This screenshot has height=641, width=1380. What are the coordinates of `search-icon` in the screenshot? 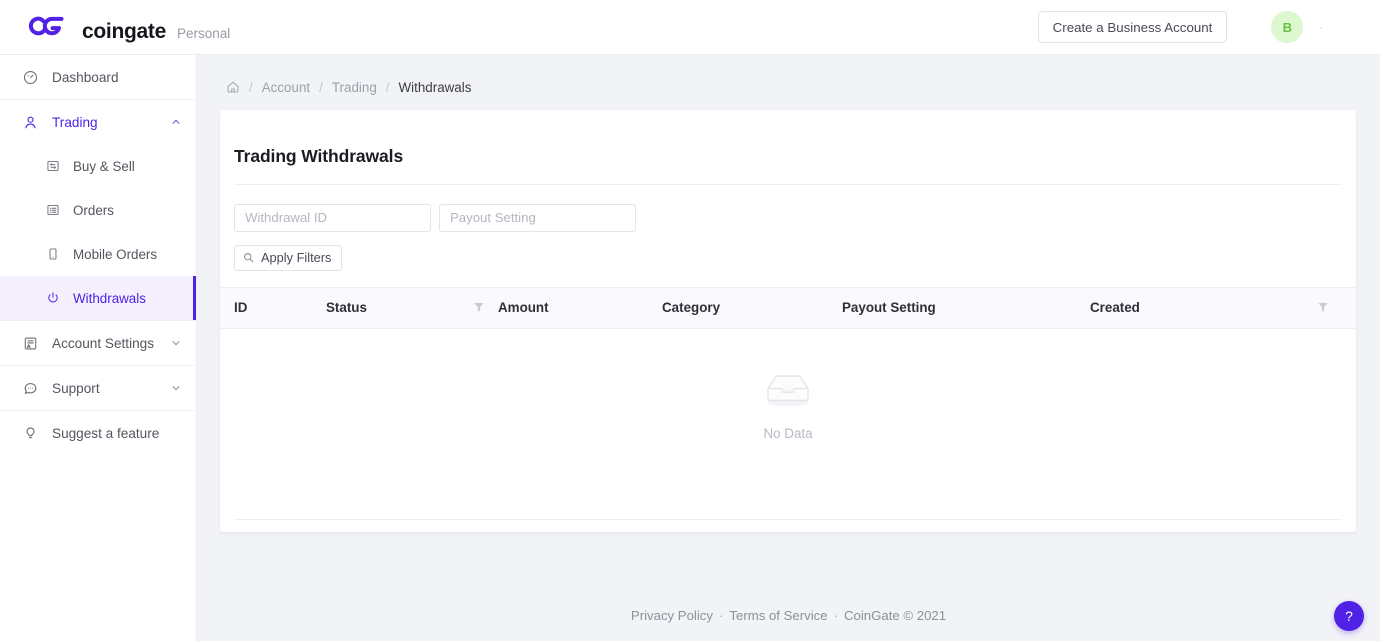 It's located at (248, 257).